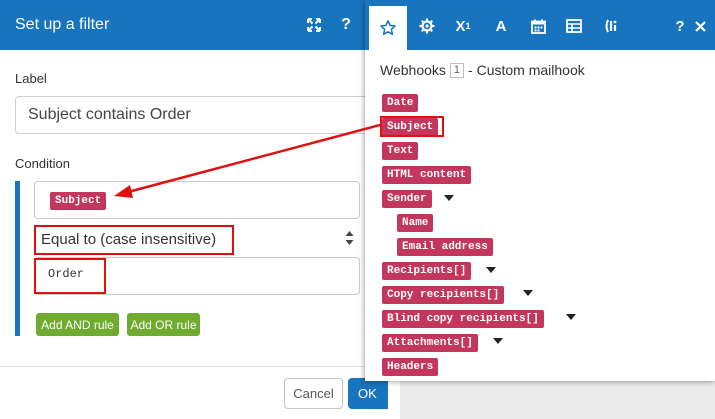 The width and height of the screenshot is (715, 419). Describe the element at coordinates (498, 341) in the screenshot. I see `attachments-expand-caret-icon` at that location.